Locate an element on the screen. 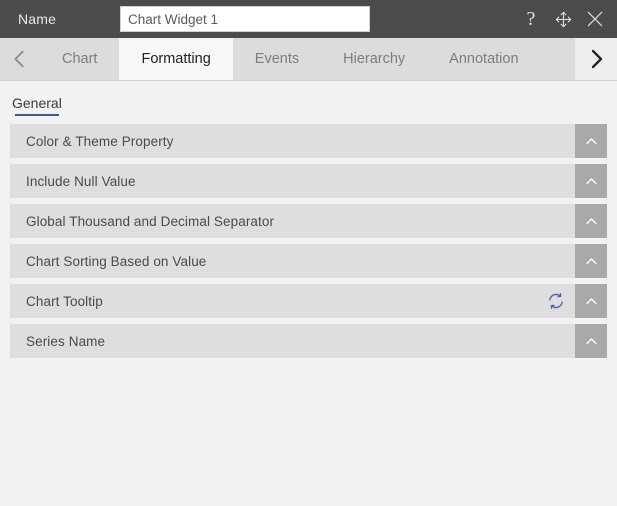 The image size is (617, 506). accordion-title: Color & Theme Property is located at coordinates (100, 141).